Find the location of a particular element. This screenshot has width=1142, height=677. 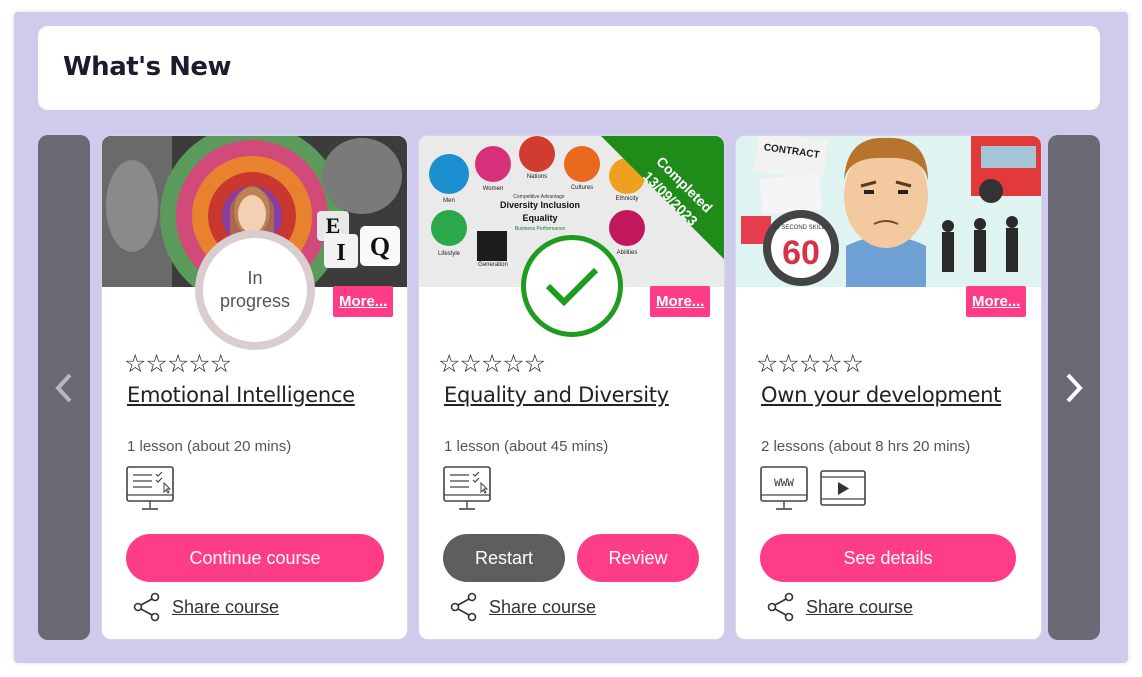

thumb-label-men: Men is located at coordinates (449, 201).